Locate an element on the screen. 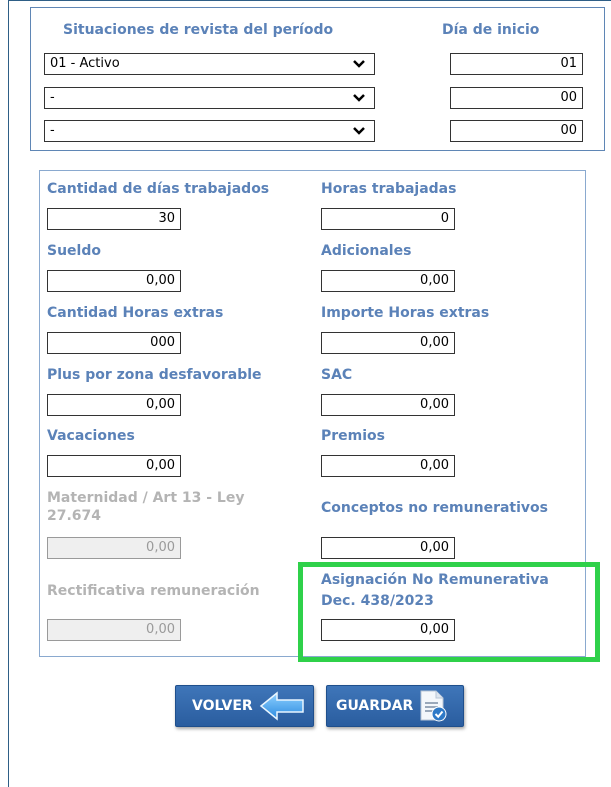 The width and height of the screenshot is (611, 787). sac-input: 0,00 is located at coordinates (388, 405).